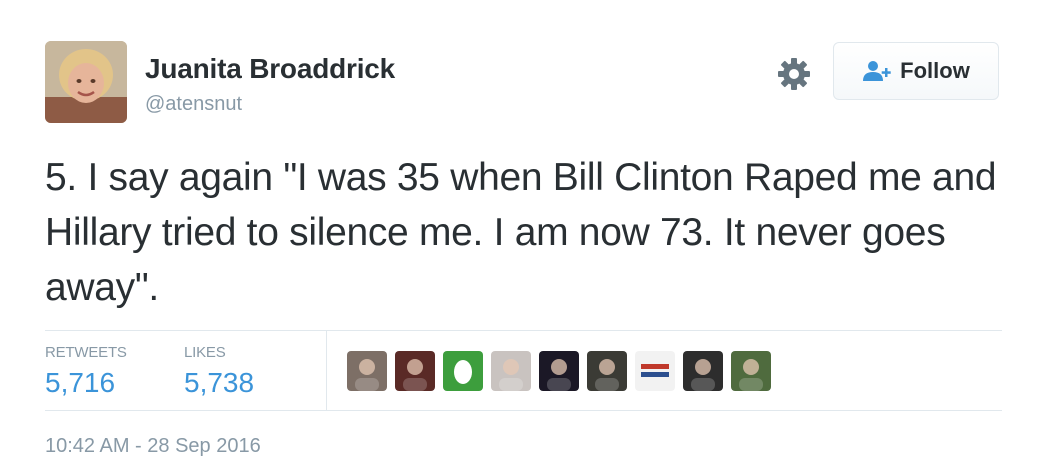 The width and height of the screenshot is (1043, 473). I want to click on retweets-count: 5,716, so click(80, 382).